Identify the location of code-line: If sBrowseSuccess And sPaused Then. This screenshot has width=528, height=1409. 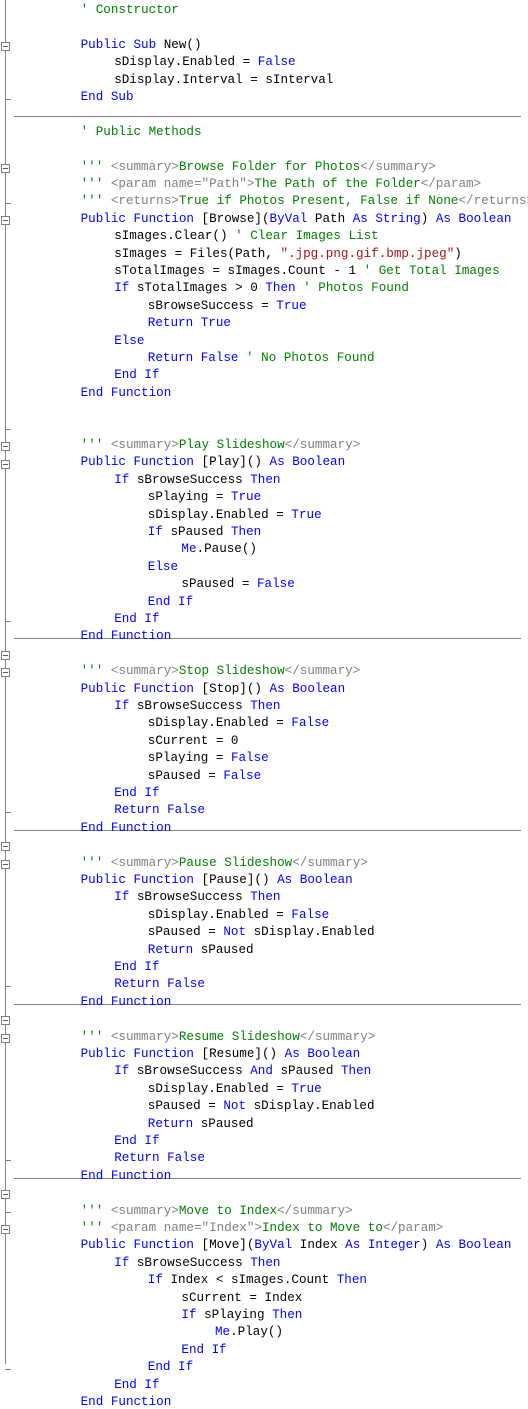
(242, 1071).